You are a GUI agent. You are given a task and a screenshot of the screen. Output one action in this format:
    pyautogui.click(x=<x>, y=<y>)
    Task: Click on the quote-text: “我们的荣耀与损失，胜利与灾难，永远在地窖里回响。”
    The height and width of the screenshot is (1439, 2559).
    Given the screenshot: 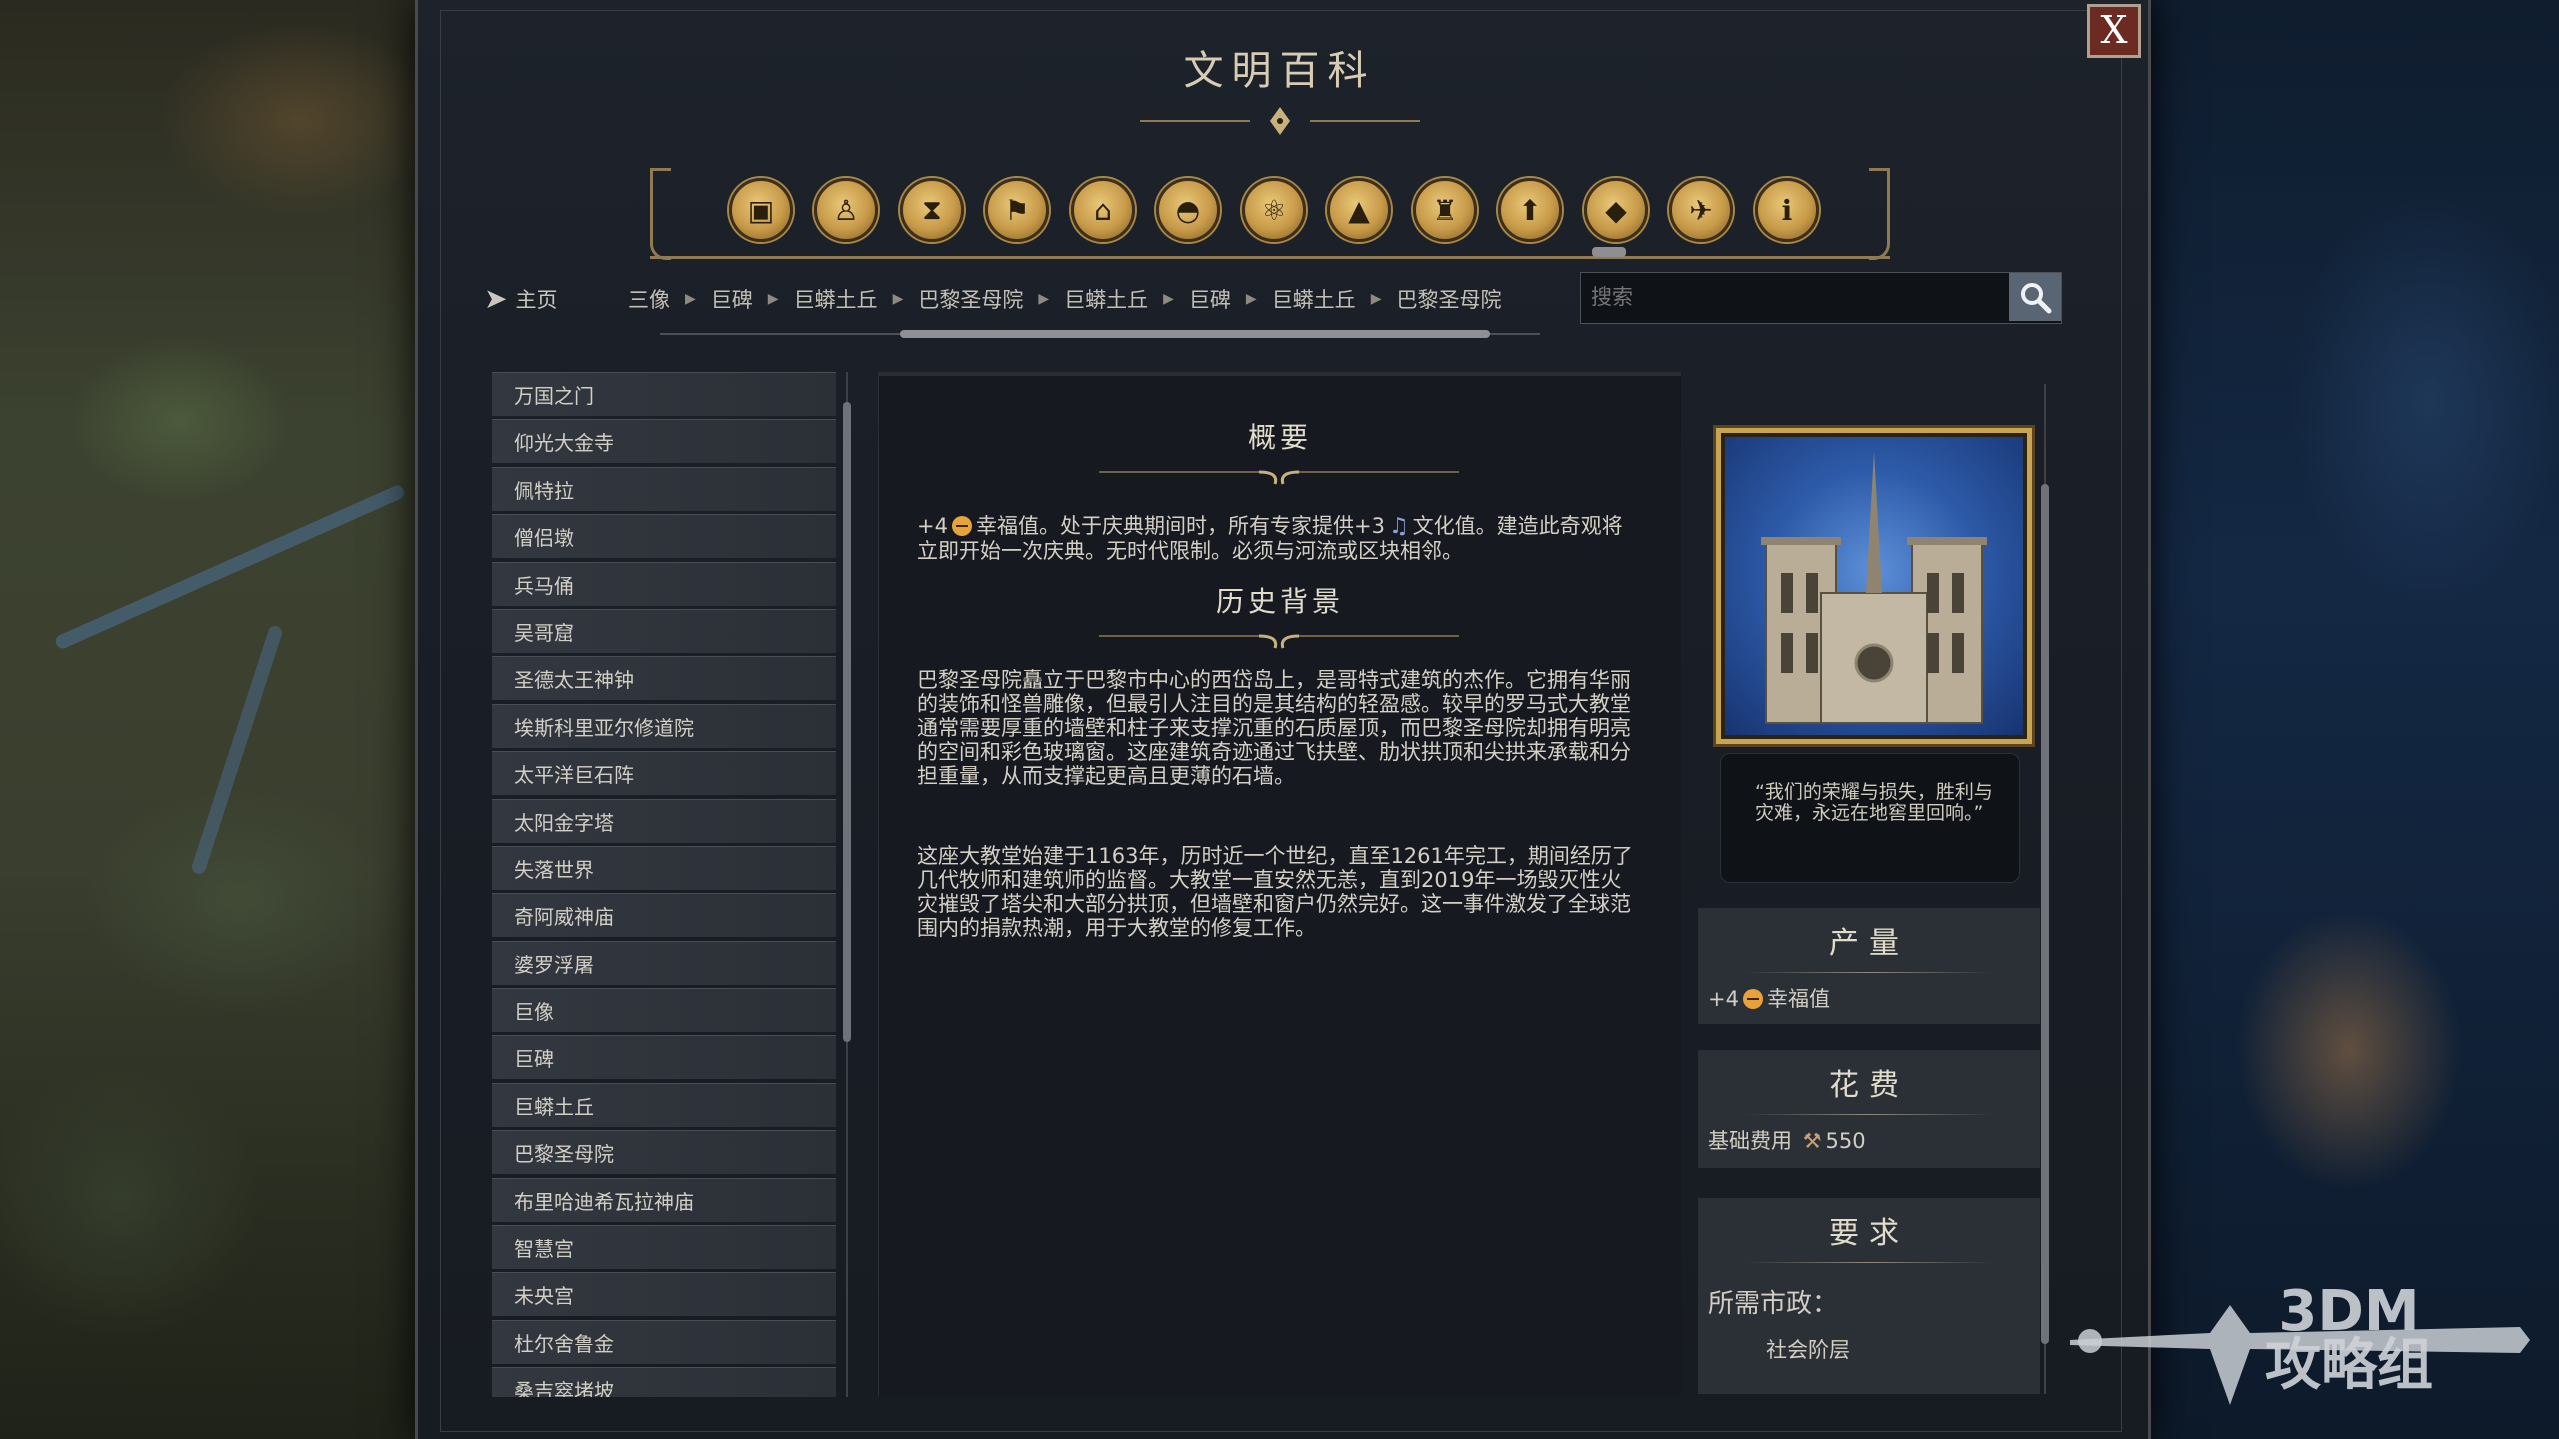 What is the action you would take?
    pyautogui.click(x=1874, y=802)
    